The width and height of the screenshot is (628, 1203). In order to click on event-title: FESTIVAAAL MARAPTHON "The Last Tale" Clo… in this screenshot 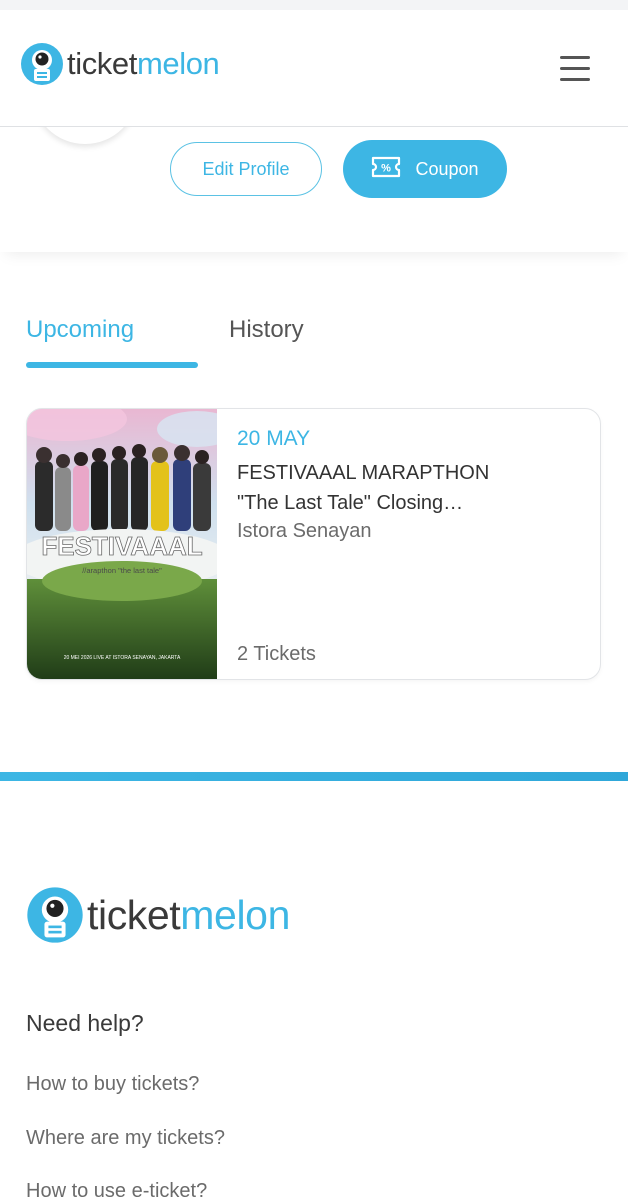, I will do `click(363, 488)`.